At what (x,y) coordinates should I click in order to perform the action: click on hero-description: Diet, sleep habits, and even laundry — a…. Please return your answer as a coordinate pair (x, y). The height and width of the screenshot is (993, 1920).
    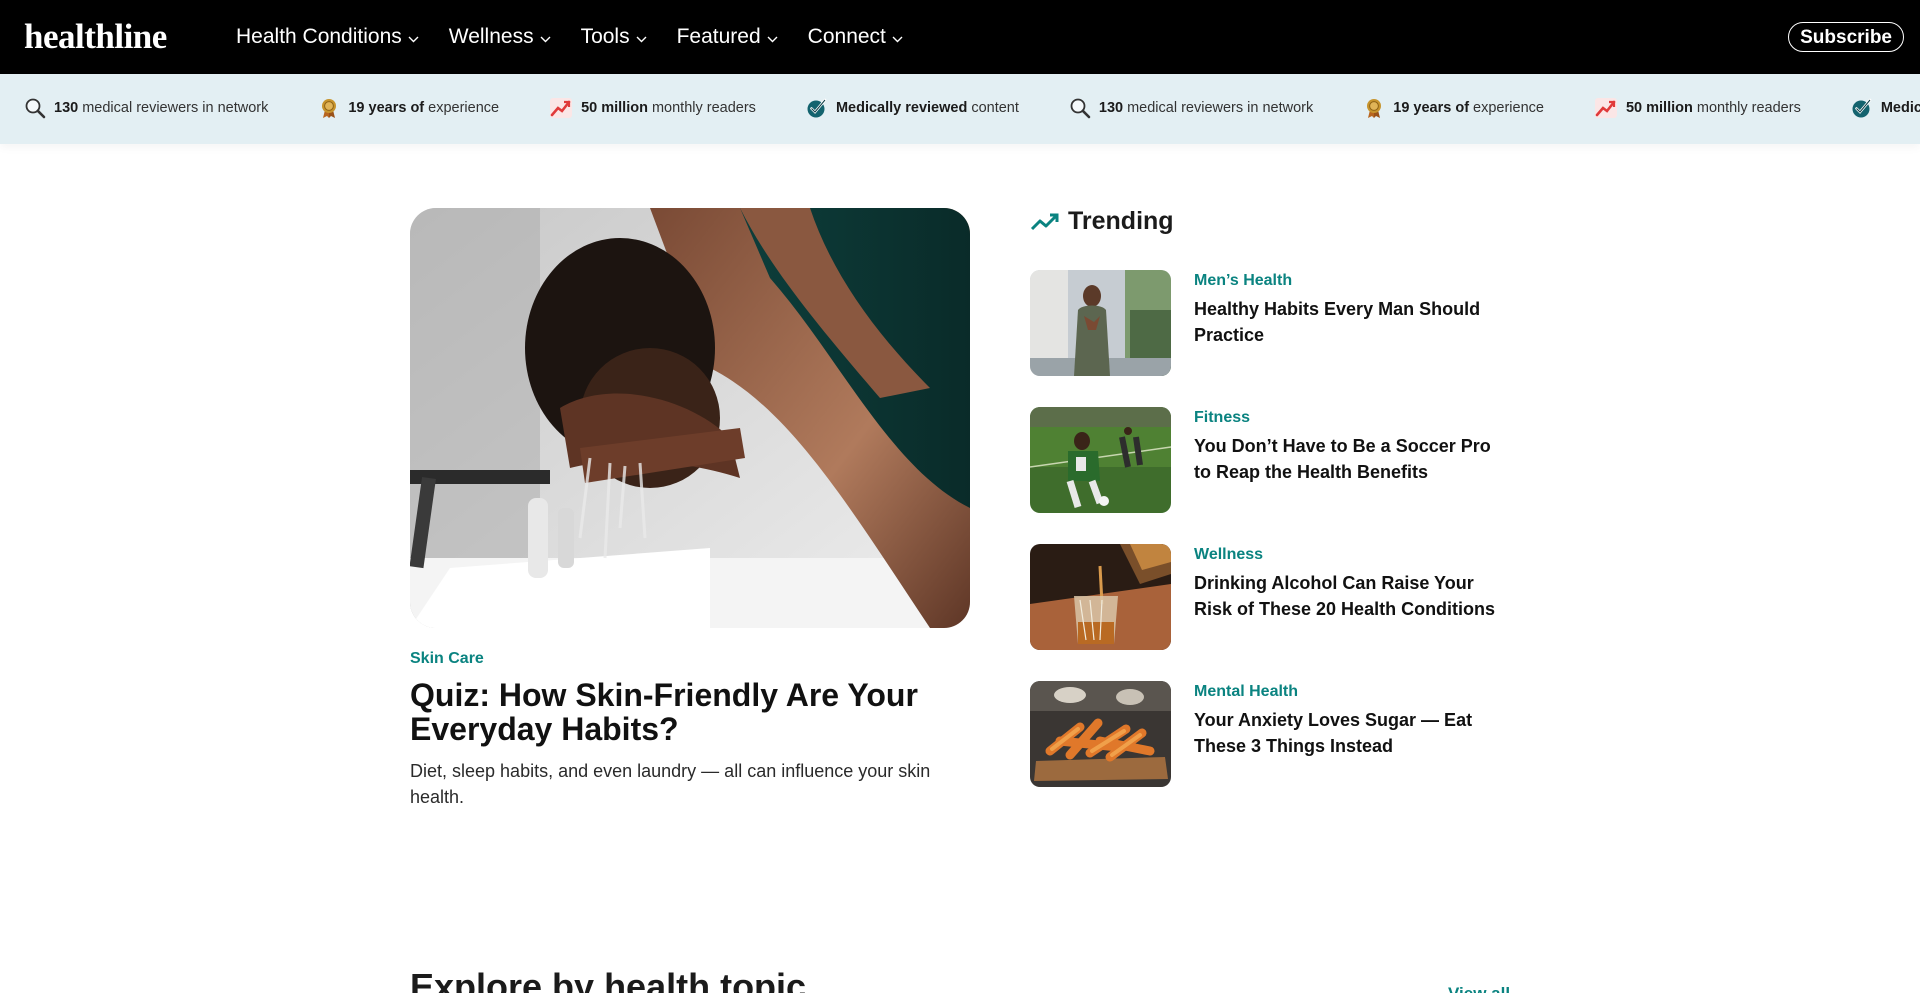
    Looking at the image, I should click on (670, 784).